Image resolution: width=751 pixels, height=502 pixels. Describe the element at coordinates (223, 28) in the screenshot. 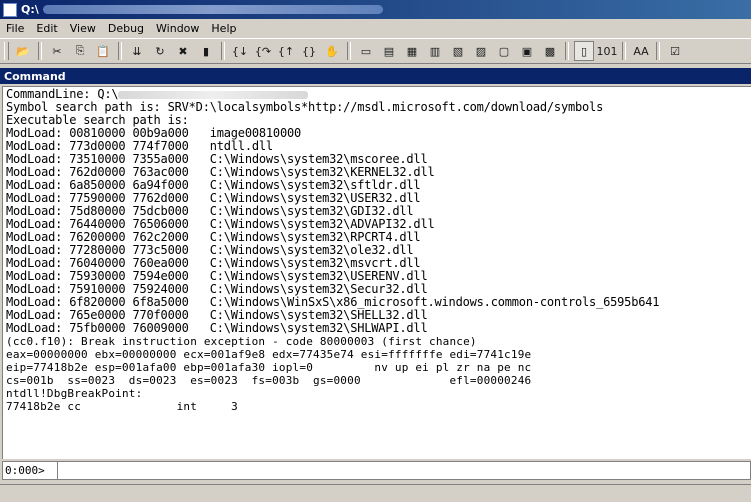

I see `menu-help: Help` at that location.